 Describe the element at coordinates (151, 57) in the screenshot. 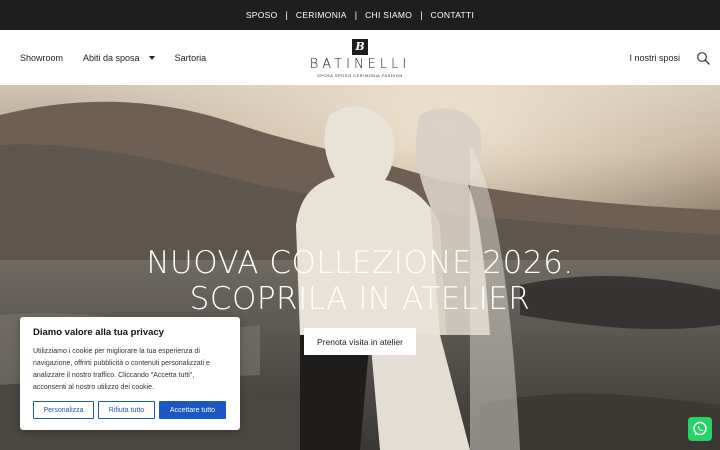

I see `chevron-down-icon` at that location.